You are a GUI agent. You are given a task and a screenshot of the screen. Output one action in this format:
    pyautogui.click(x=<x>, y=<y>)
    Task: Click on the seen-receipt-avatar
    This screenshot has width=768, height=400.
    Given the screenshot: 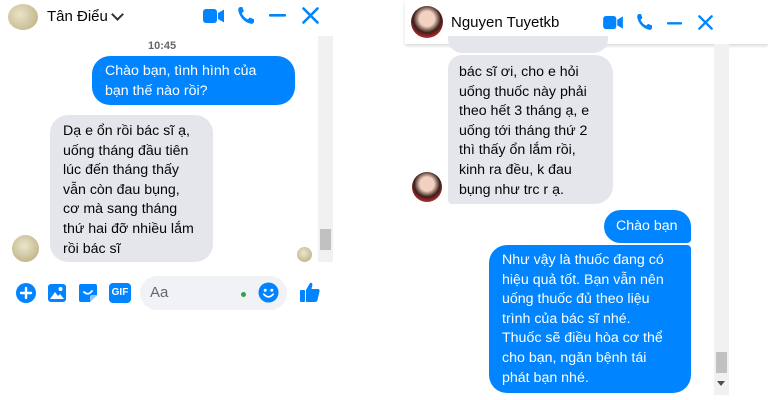 What is the action you would take?
    pyautogui.click(x=304, y=254)
    